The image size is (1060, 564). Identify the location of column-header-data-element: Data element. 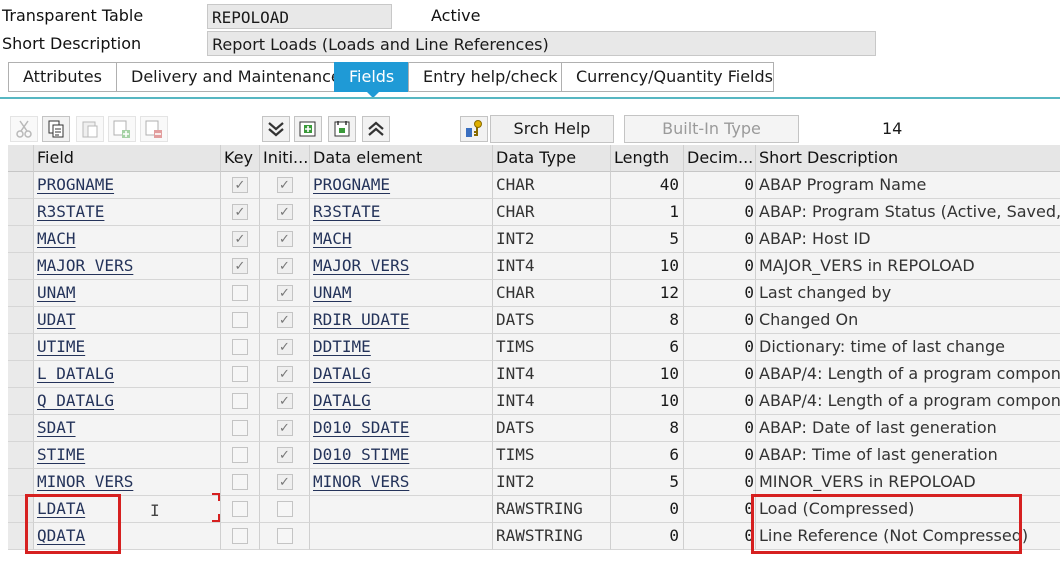
(401, 158).